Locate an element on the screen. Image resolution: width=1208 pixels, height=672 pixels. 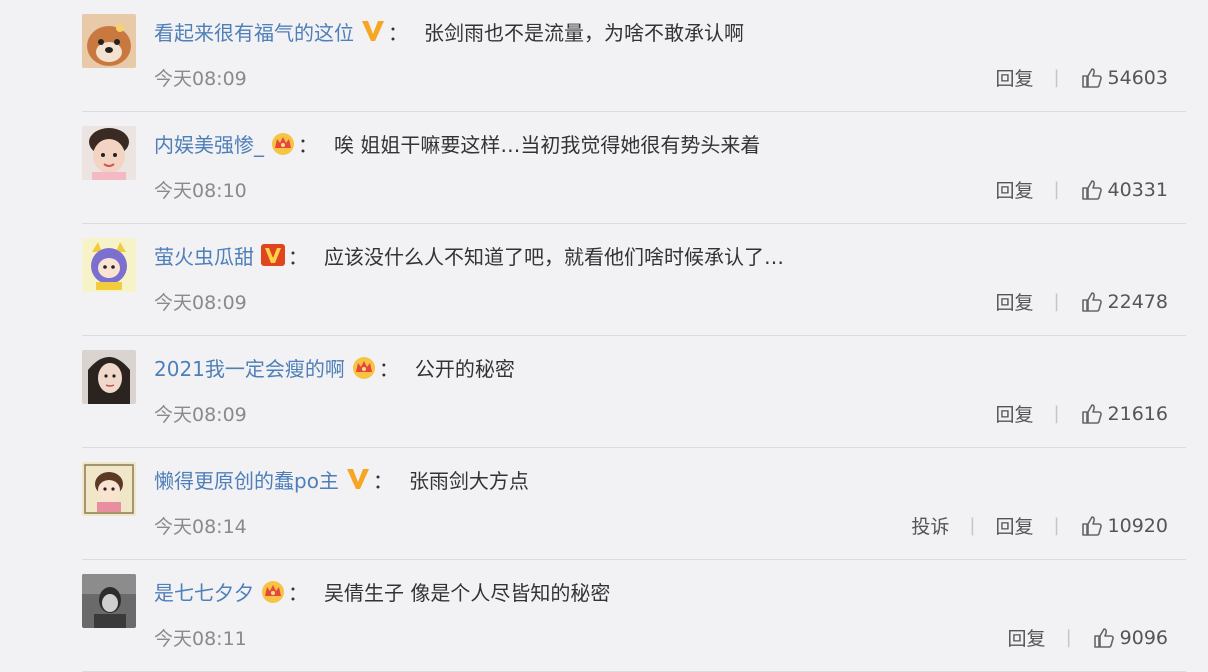
username: 内娱美强惨_ is located at coordinates (209, 145).